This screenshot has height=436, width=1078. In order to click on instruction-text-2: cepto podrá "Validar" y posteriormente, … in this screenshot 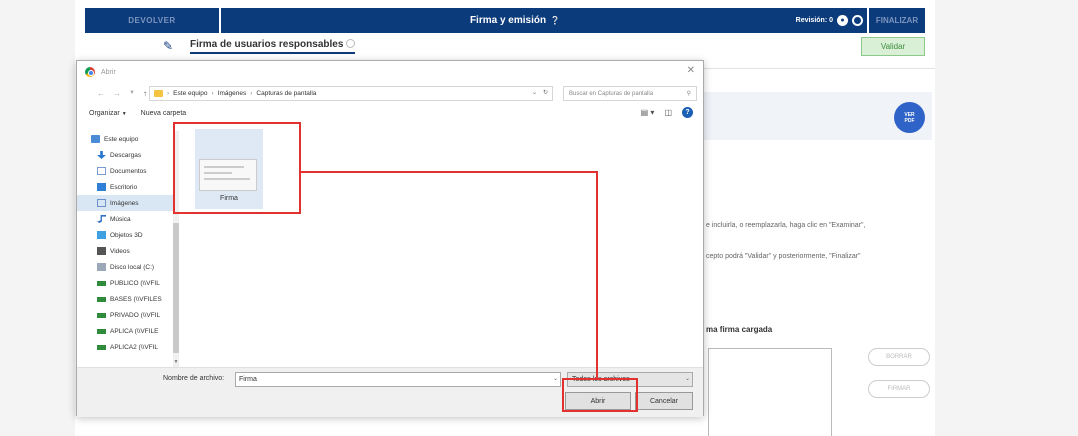, I will do `click(783, 256)`.